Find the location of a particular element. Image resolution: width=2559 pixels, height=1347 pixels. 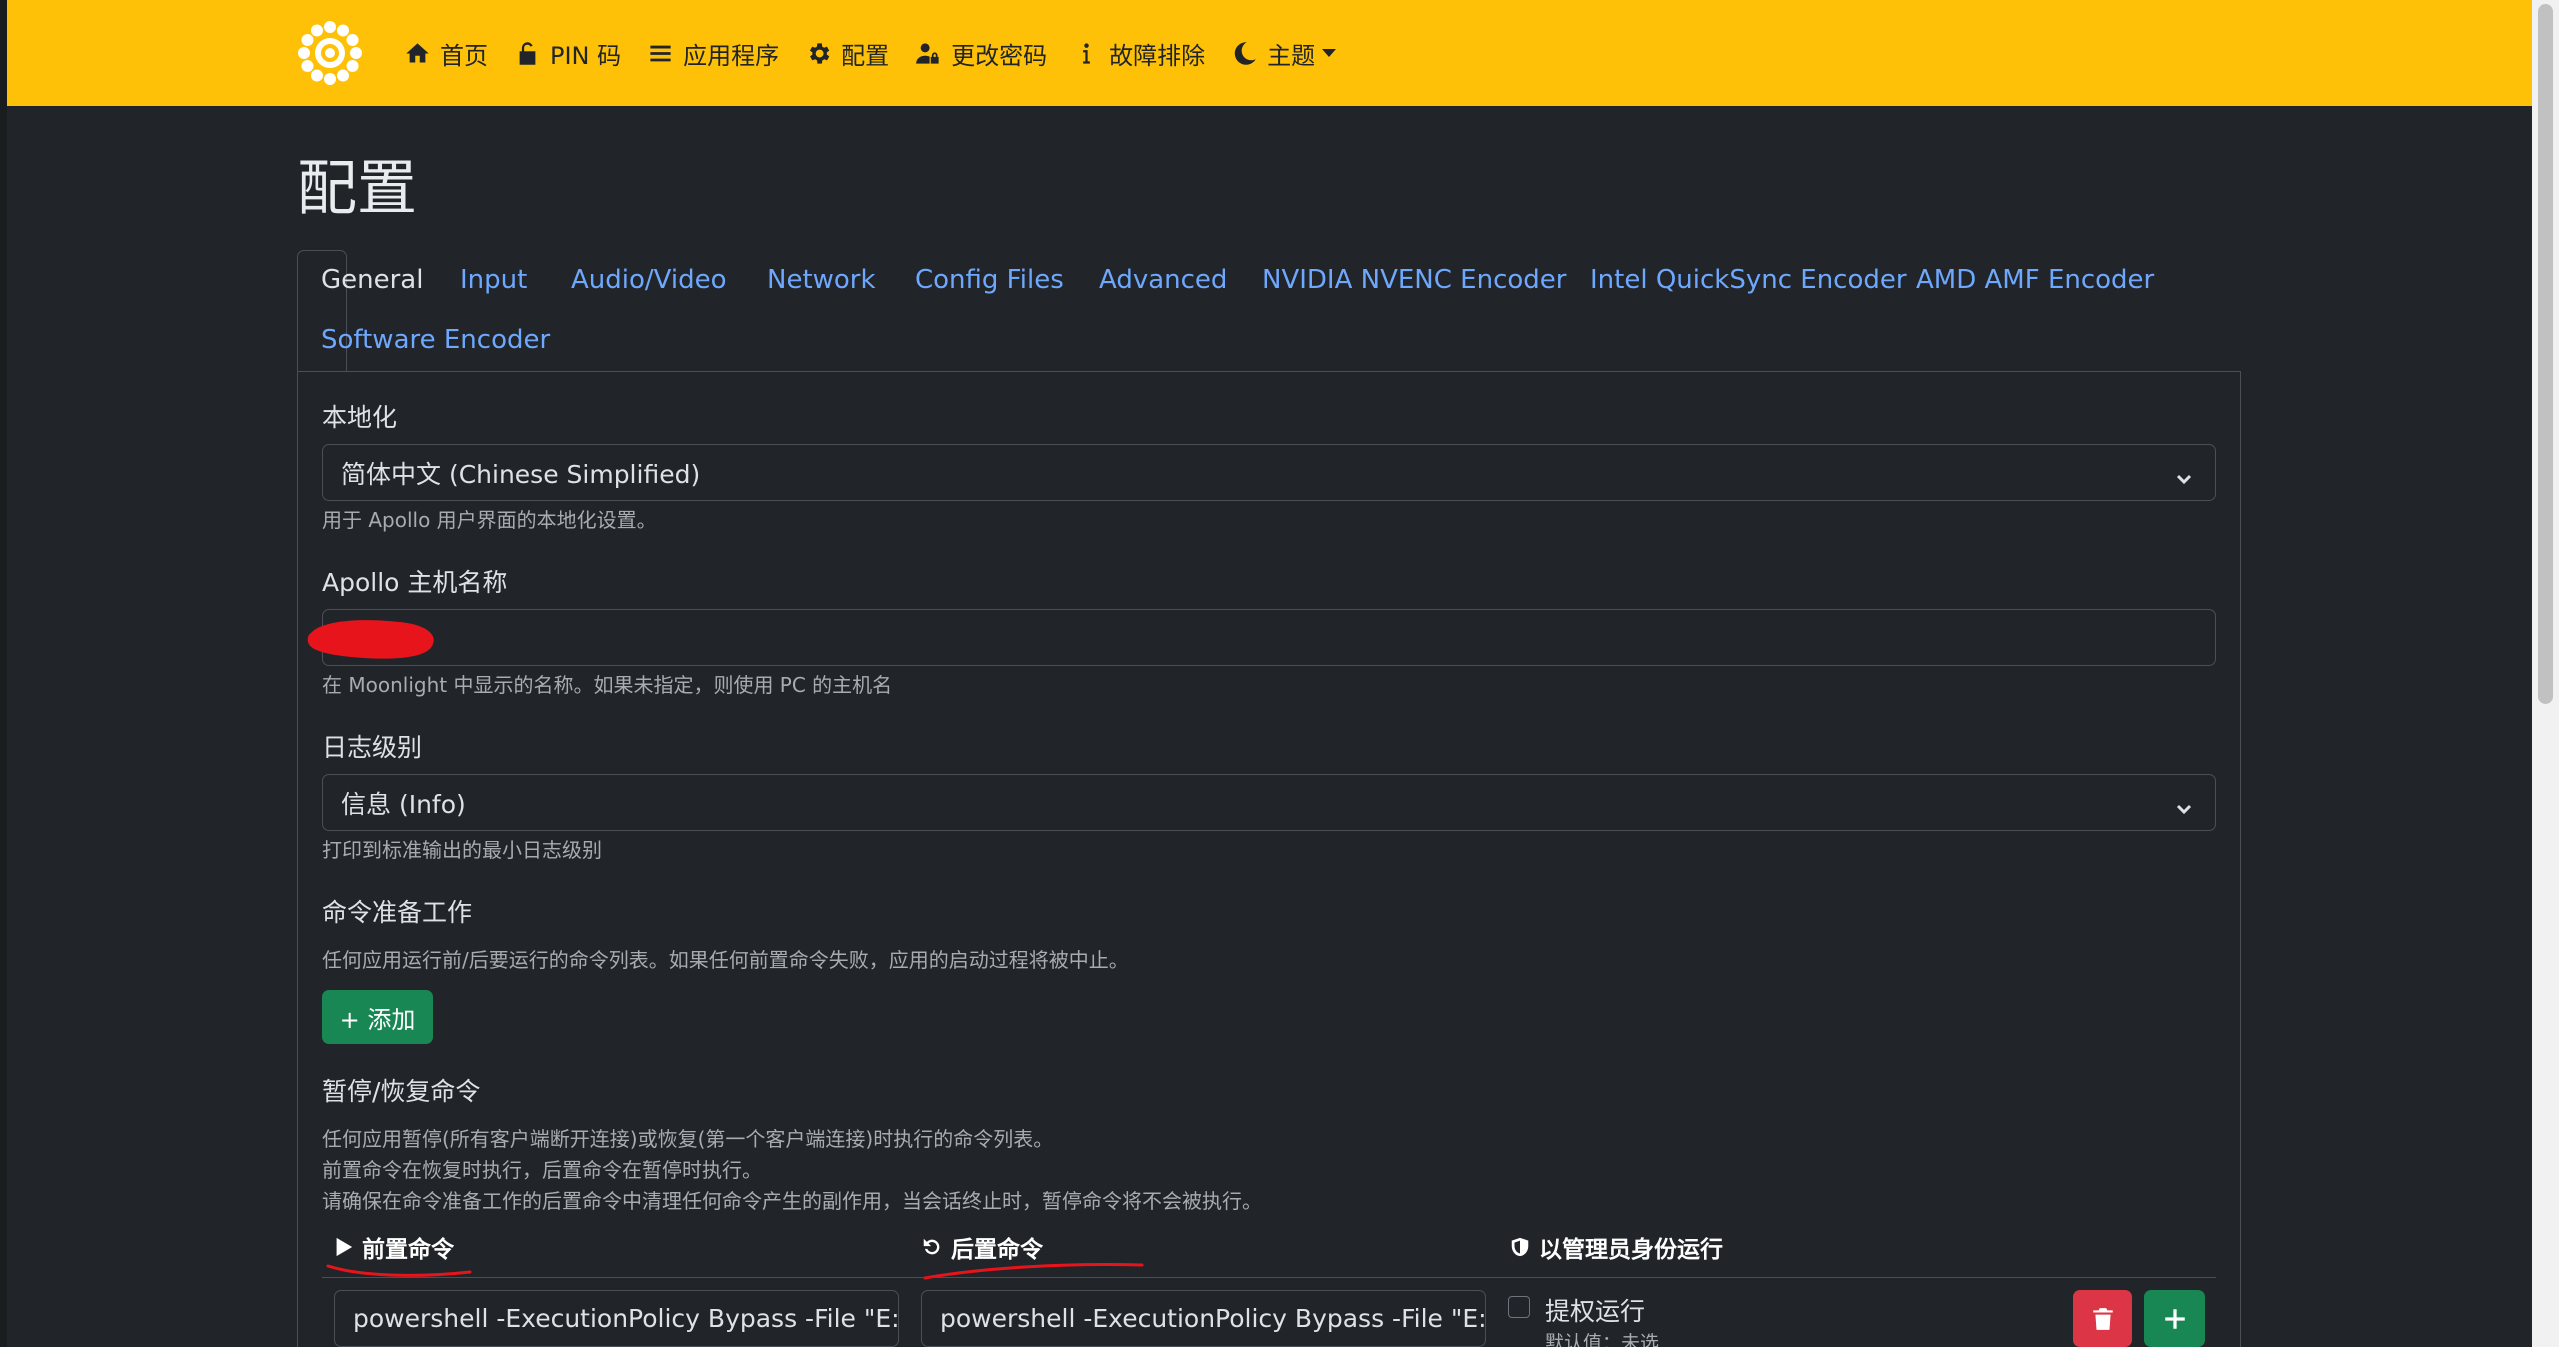

delete-cmd-button is located at coordinates (2102, 1318).